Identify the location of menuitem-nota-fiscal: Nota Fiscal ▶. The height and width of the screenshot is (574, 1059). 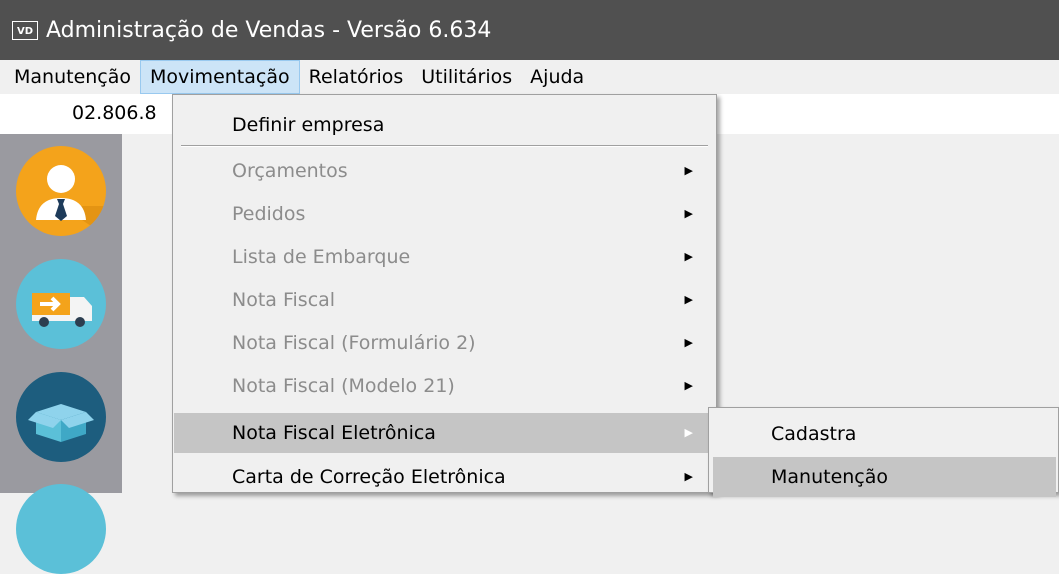
(444, 300).